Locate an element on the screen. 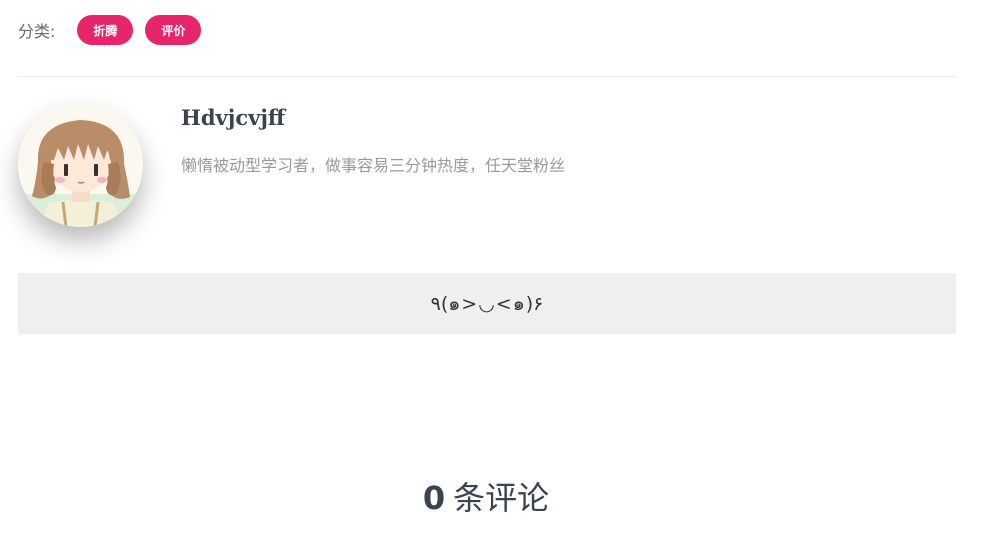 This screenshot has width=981, height=557. comment-count-number: 0 is located at coordinates (434, 498).